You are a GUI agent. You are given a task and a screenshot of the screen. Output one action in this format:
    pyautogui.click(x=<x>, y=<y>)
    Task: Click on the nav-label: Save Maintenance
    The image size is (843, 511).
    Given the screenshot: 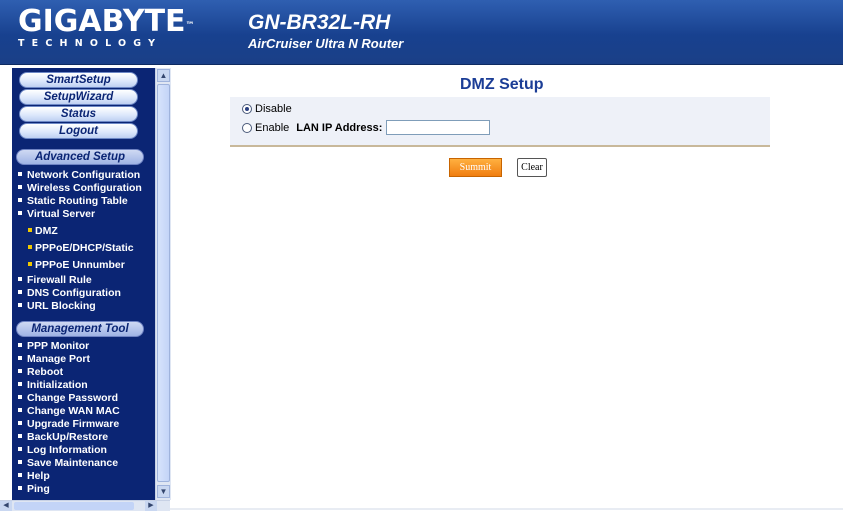 What is the action you would take?
    pyautogui.click(x=73, y=463)
    